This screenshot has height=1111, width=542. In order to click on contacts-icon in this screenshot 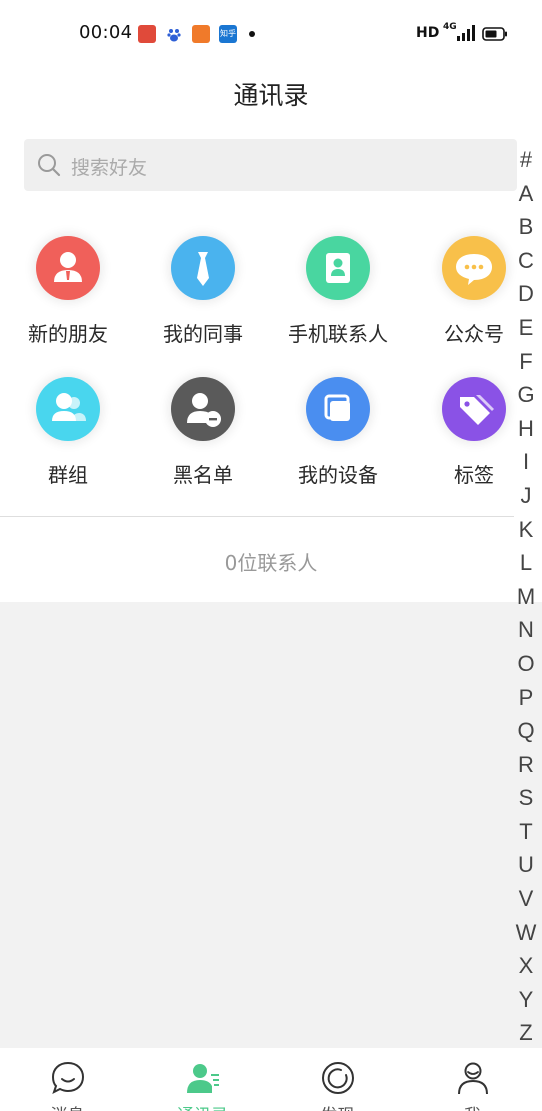, I will do `click(203, 1078)`.